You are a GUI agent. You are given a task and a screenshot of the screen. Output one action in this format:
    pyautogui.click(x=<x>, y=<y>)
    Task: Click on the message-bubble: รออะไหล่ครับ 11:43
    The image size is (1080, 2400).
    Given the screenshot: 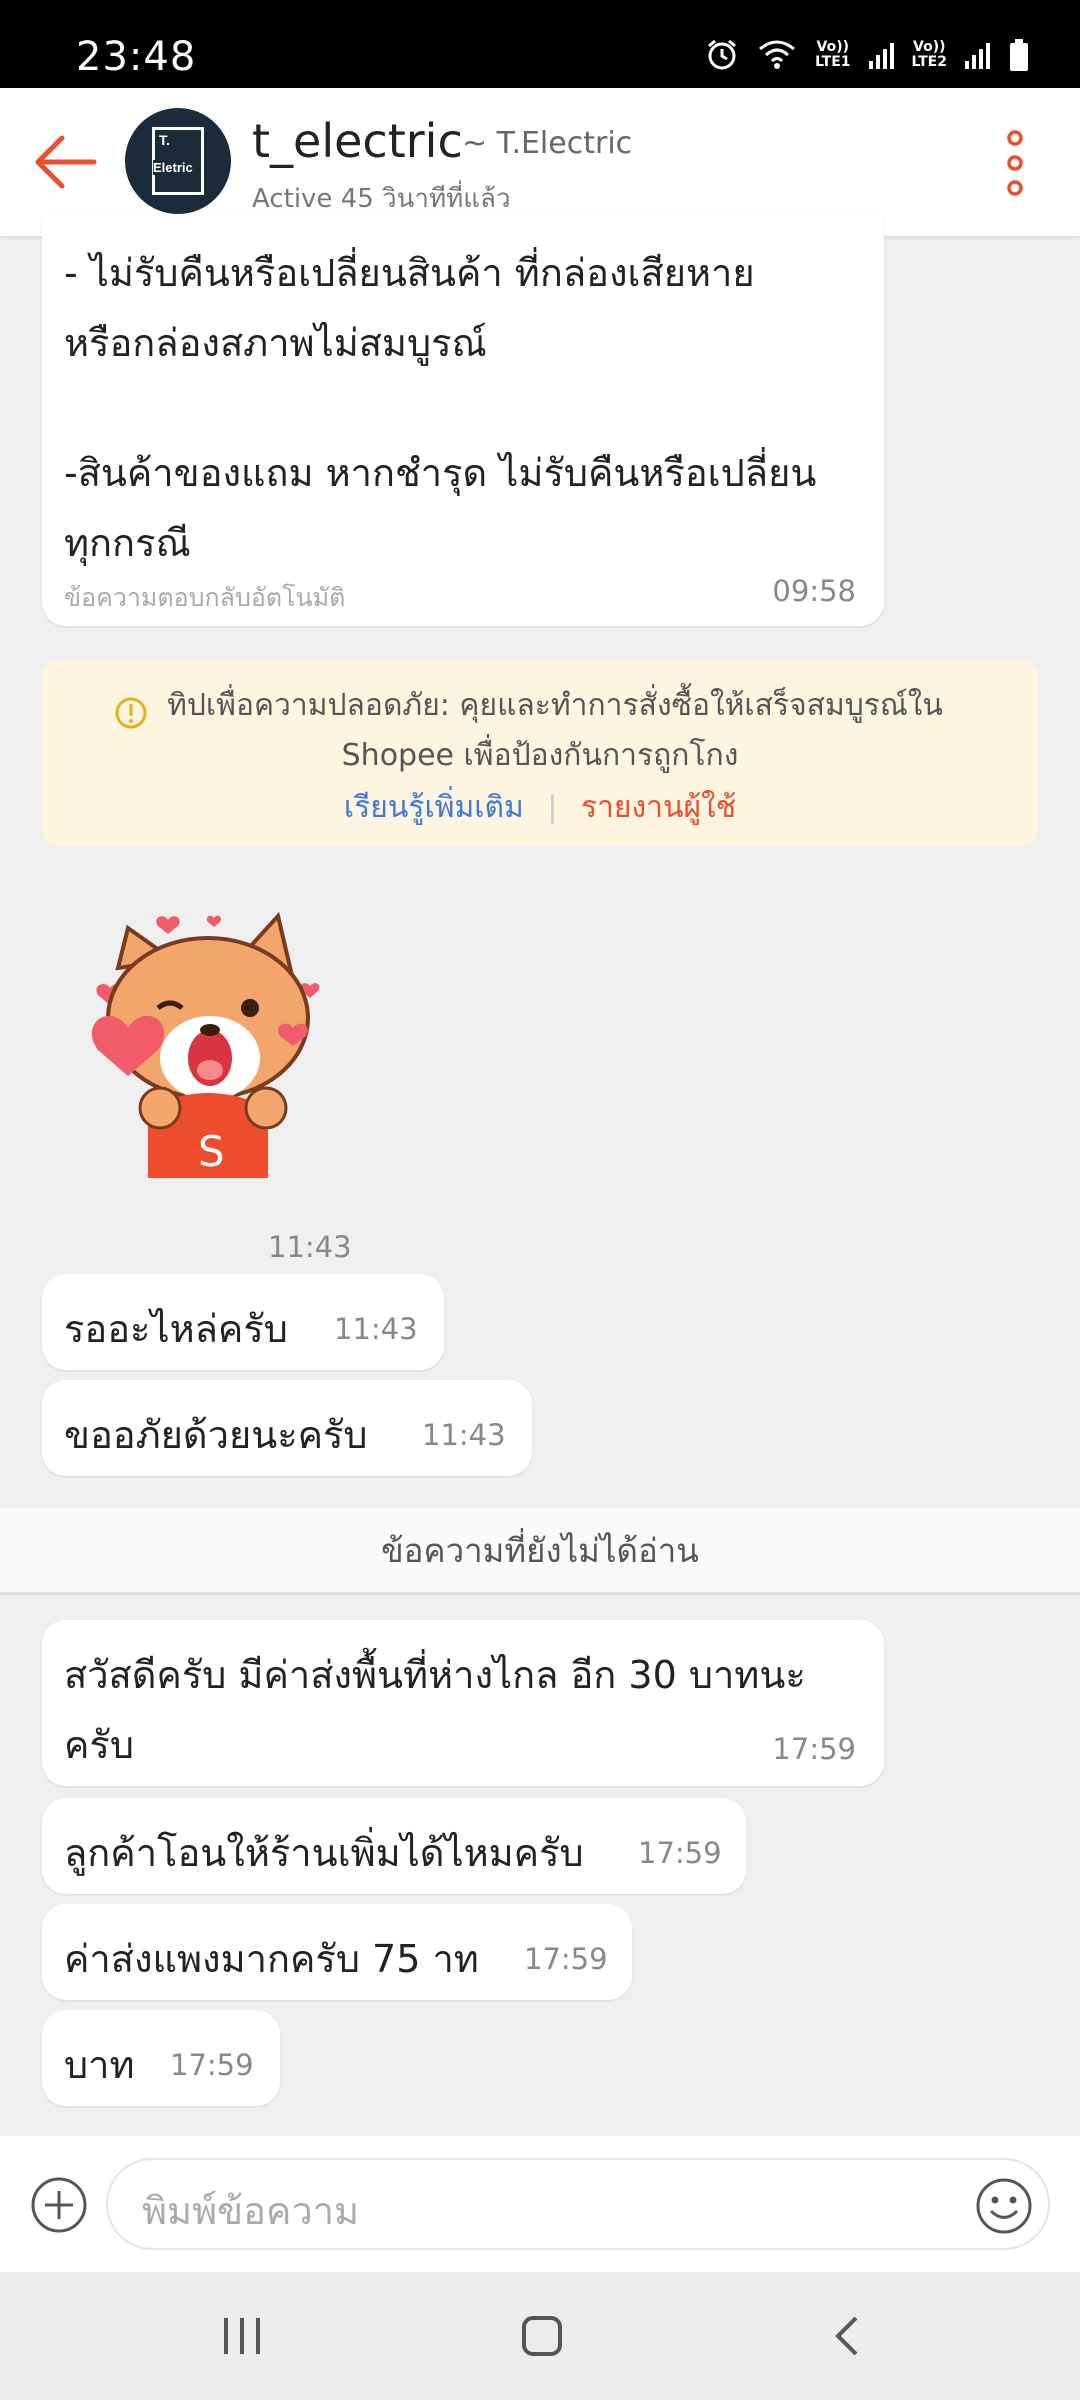 What is the action you would take?
    pyautogui.click(x=243, y=1322)
    